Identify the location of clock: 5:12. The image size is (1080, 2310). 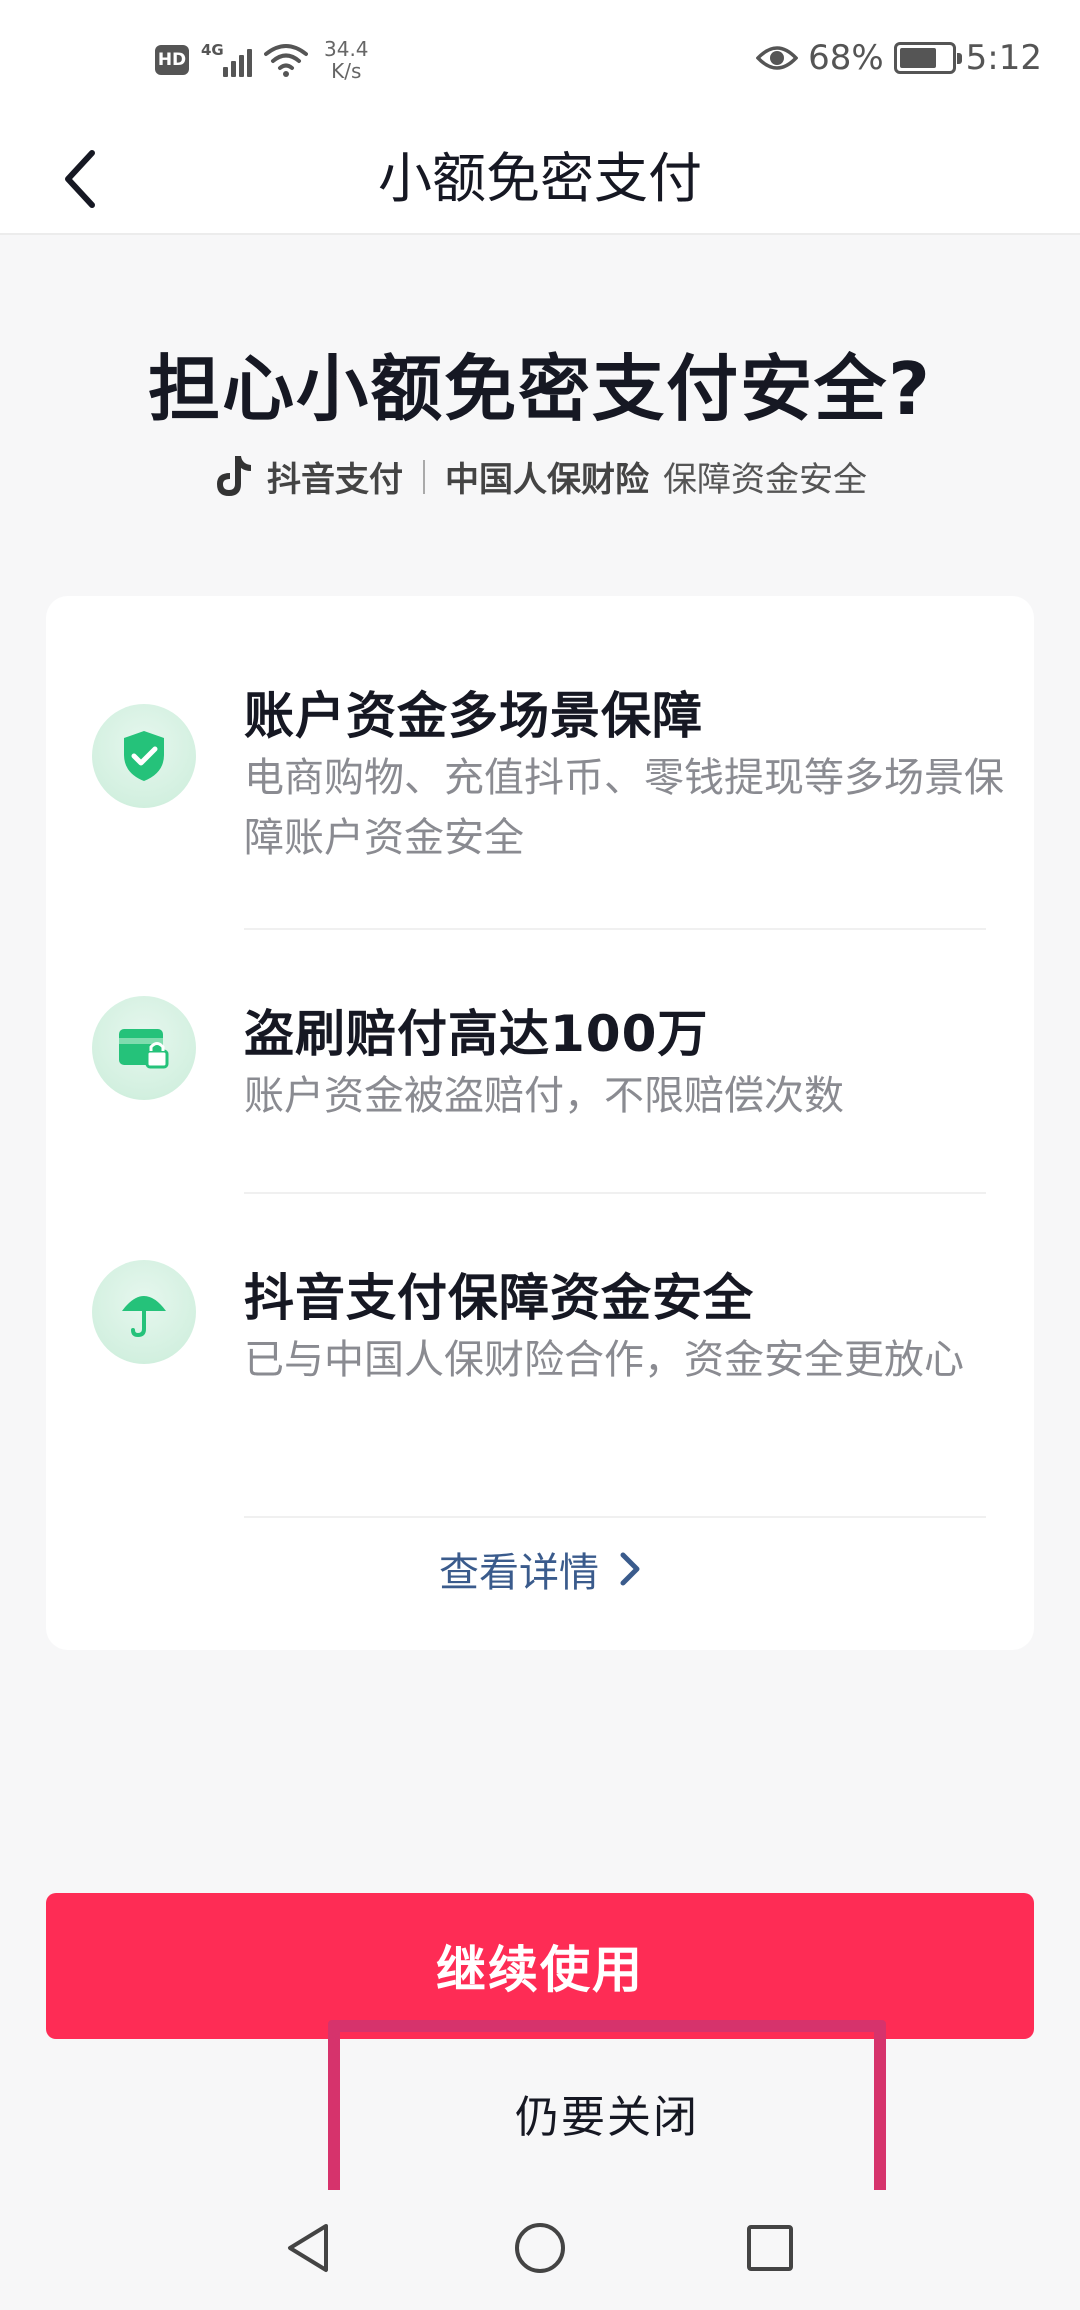
(1003, 58).